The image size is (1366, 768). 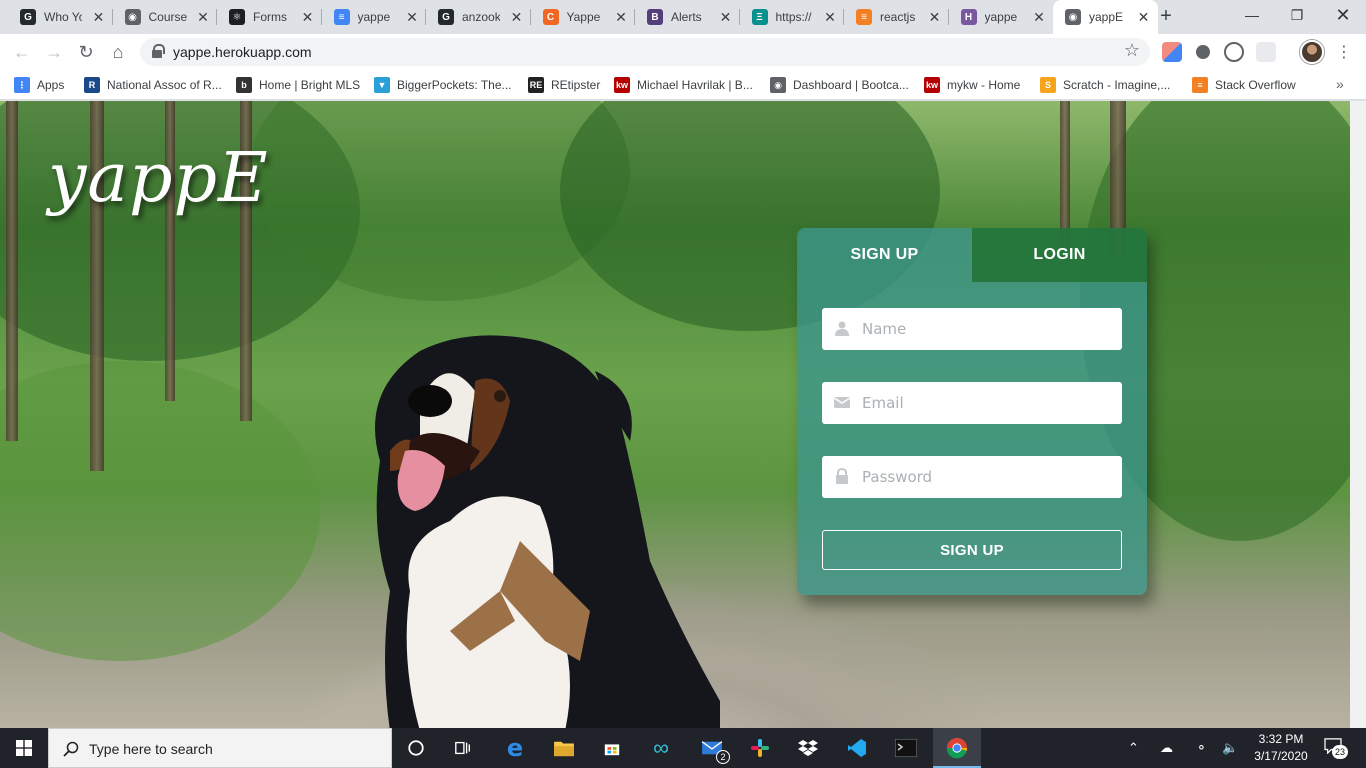 What do you see at coordinates (576, 85) in the screenshot?
I see `bookmark-label: REtipster` at bounding box center [576, 85].